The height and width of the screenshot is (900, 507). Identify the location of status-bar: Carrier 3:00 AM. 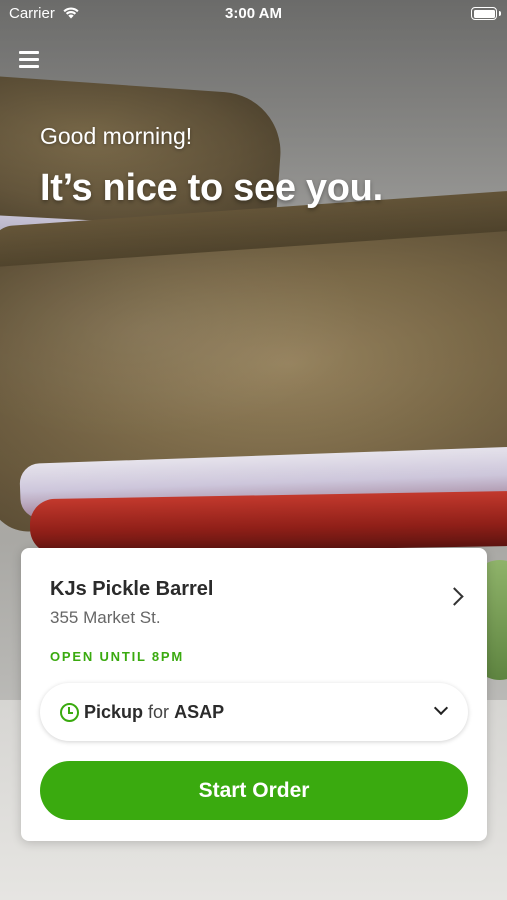
(253, 14).